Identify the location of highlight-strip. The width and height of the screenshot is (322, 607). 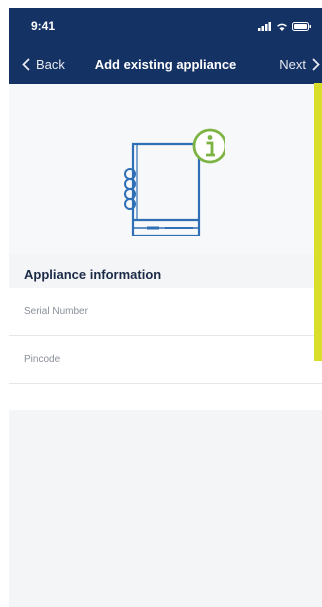
(318, 222).